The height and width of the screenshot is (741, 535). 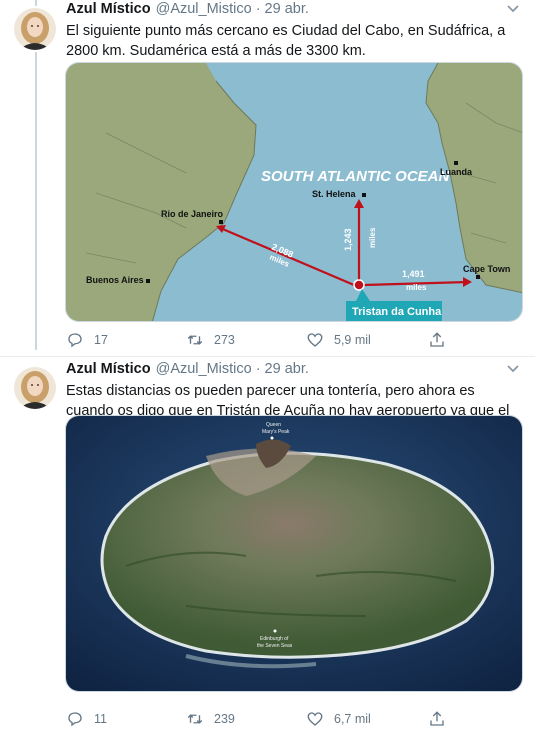 I want to click on peak-label-line1: Queen, so click(x=273, y=425).